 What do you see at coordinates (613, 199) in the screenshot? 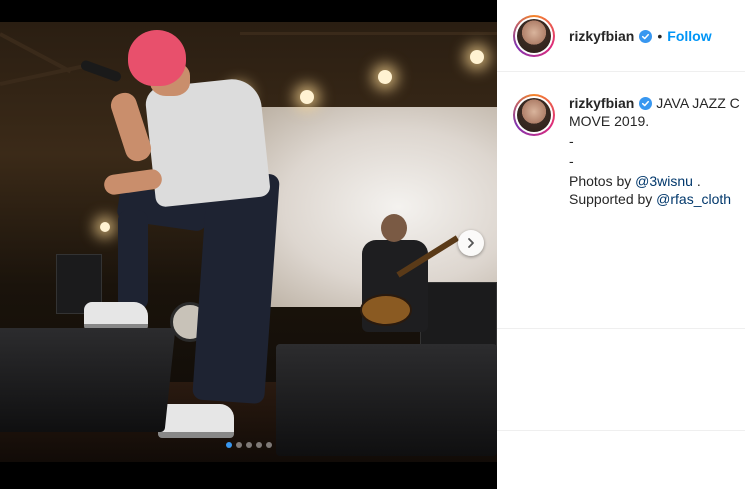
I see `credits-supported-label: Supported by` at bounding box center [613, 199].